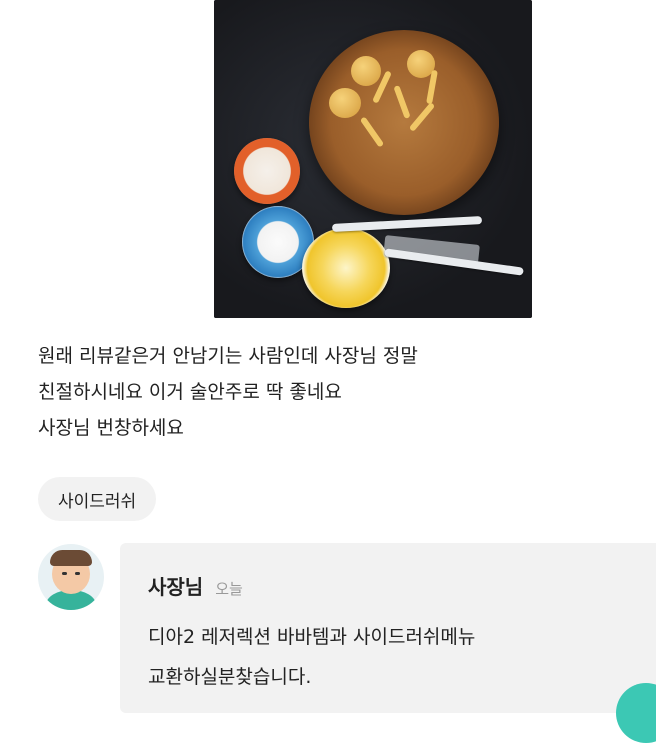 Image resolution: width=656 pixels, height=743 pixels. I want to click on sauce-cup-red, so click(267, 171).